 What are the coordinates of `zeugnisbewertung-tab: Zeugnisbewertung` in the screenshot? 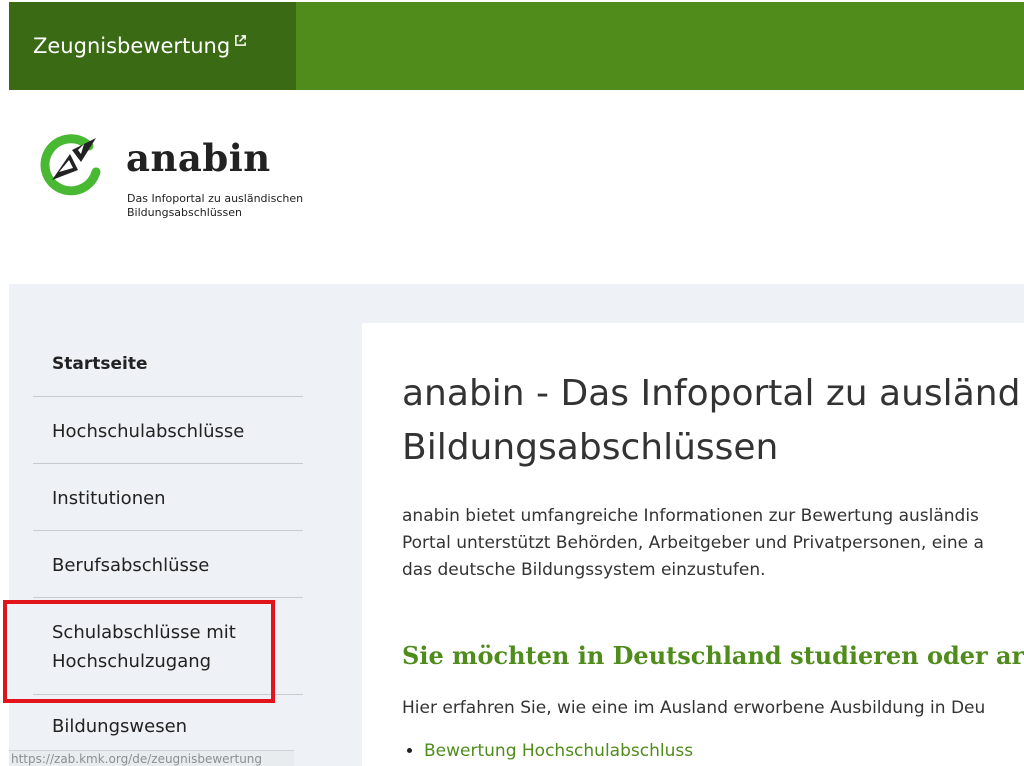 It's located at (152, 46).